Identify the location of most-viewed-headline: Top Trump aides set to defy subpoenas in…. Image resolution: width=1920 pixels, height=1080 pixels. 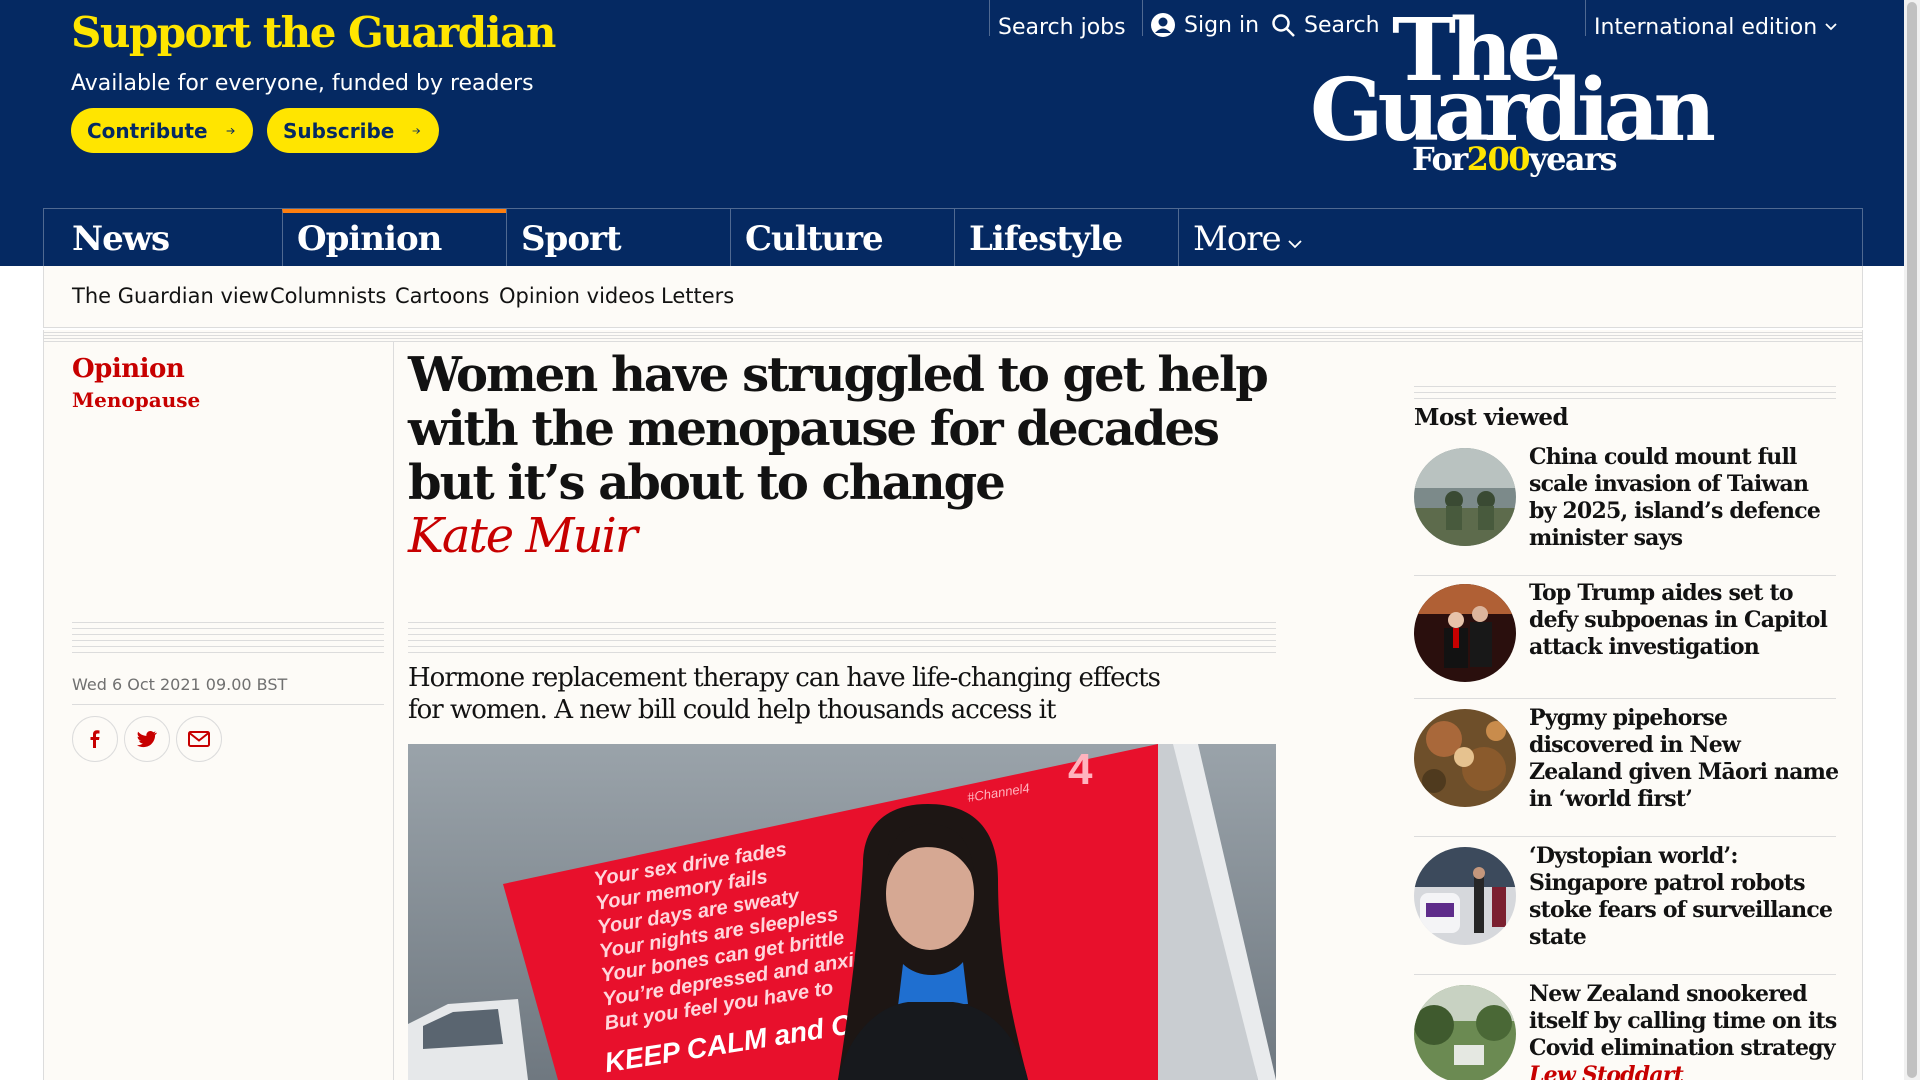
(1678, 620).